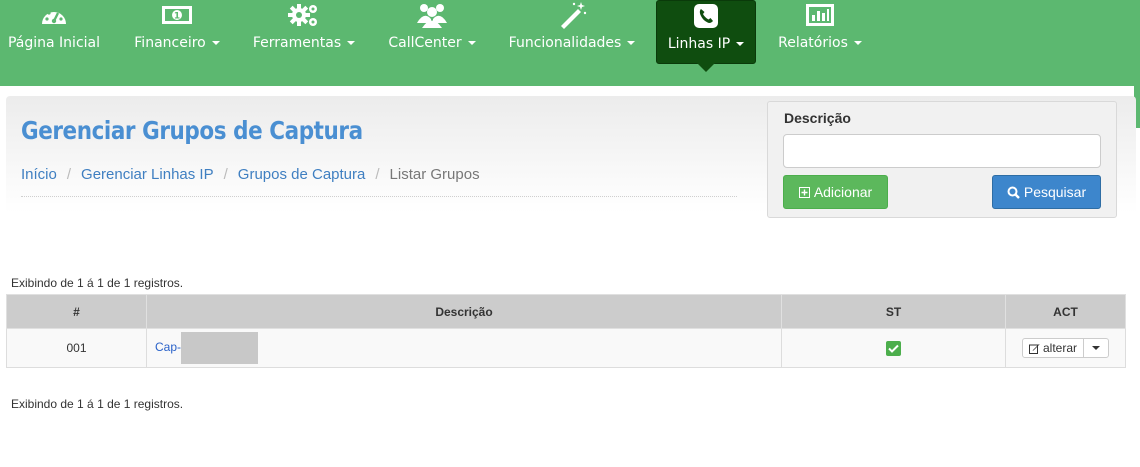  What do you see at coordinates (304, 43) in the screenshot?
I see `nav-label: Ferramentas` at bounding box center [304, 43].